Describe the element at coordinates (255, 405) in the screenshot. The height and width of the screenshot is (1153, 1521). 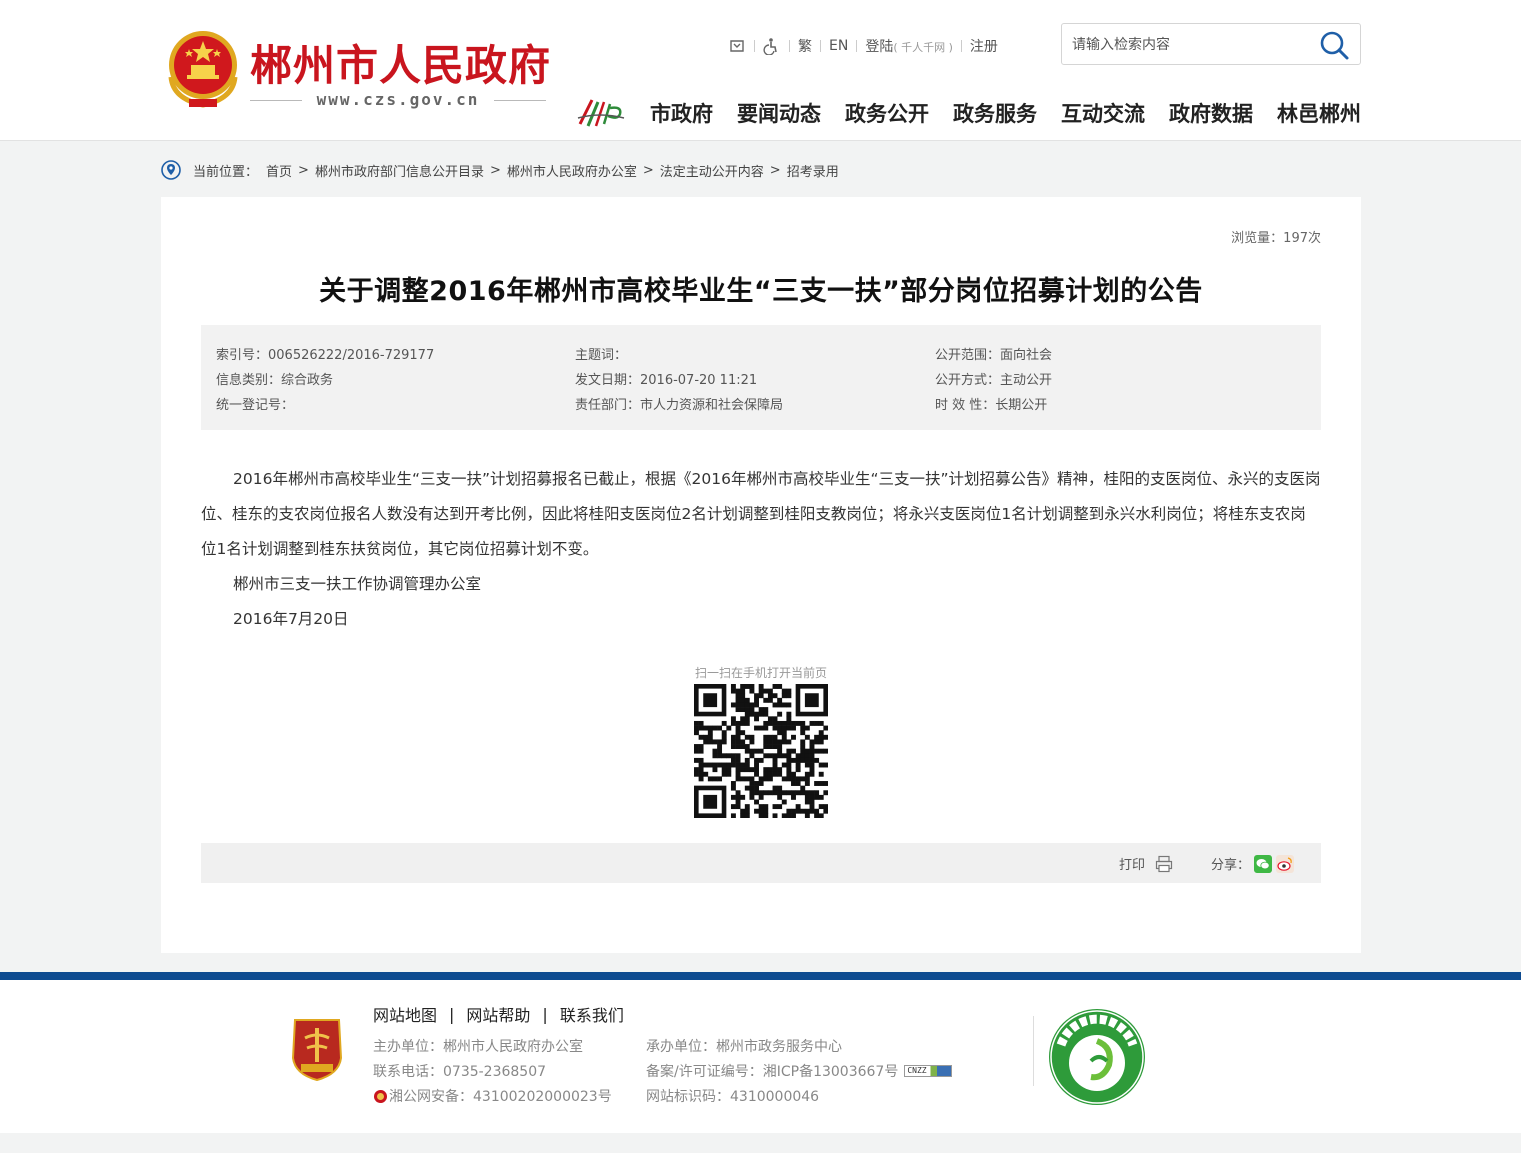
I see `meta-reg-no: 统一登记号：` at that location.